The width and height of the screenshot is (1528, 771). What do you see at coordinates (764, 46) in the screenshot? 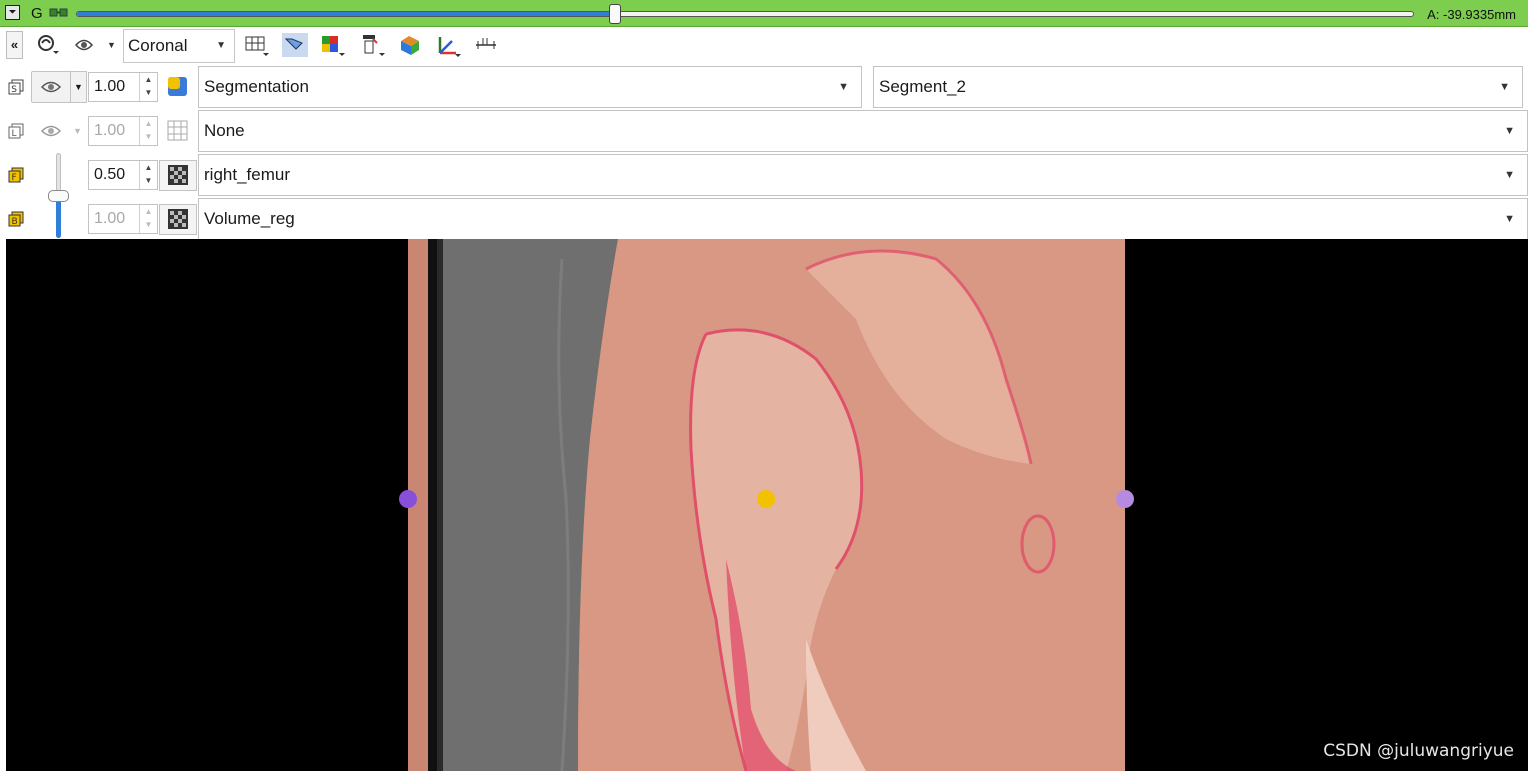
I see `slice-controller-toolbar: « ▼ Coronal ▼` at bounding box center [764, 46].